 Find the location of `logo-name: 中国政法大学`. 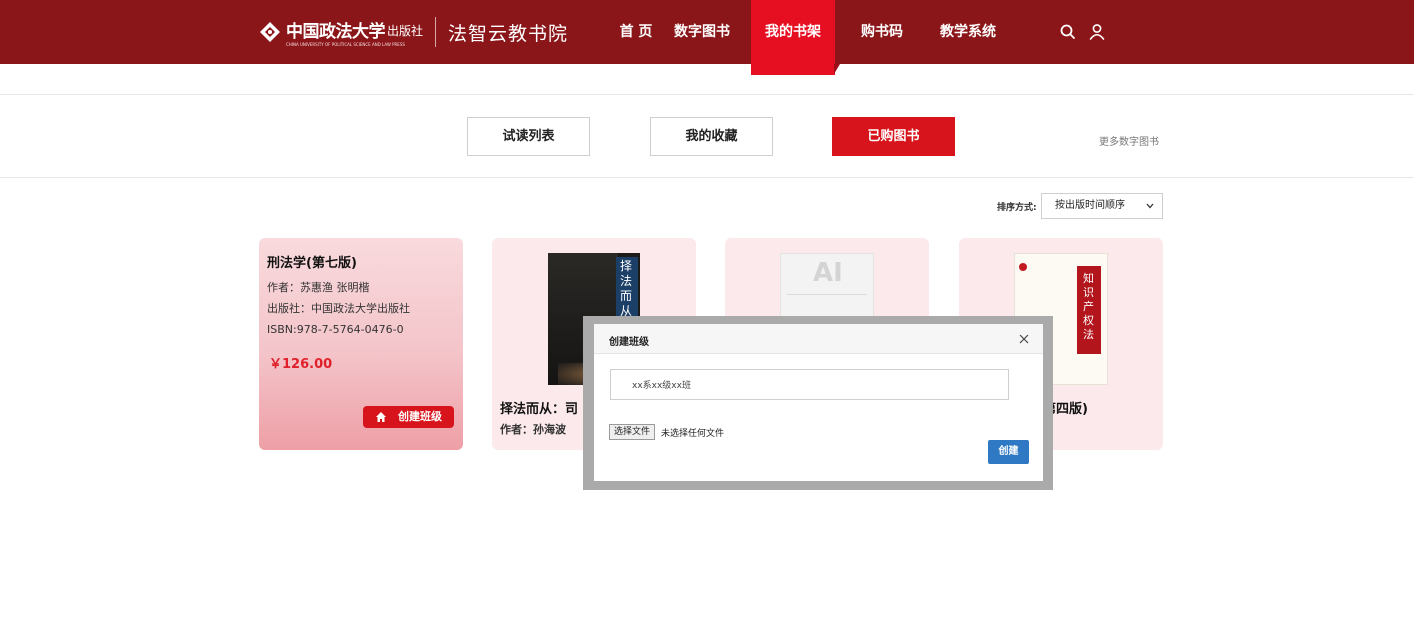

logo-name: 中国政法大学 is located at coordinates (336, 31).